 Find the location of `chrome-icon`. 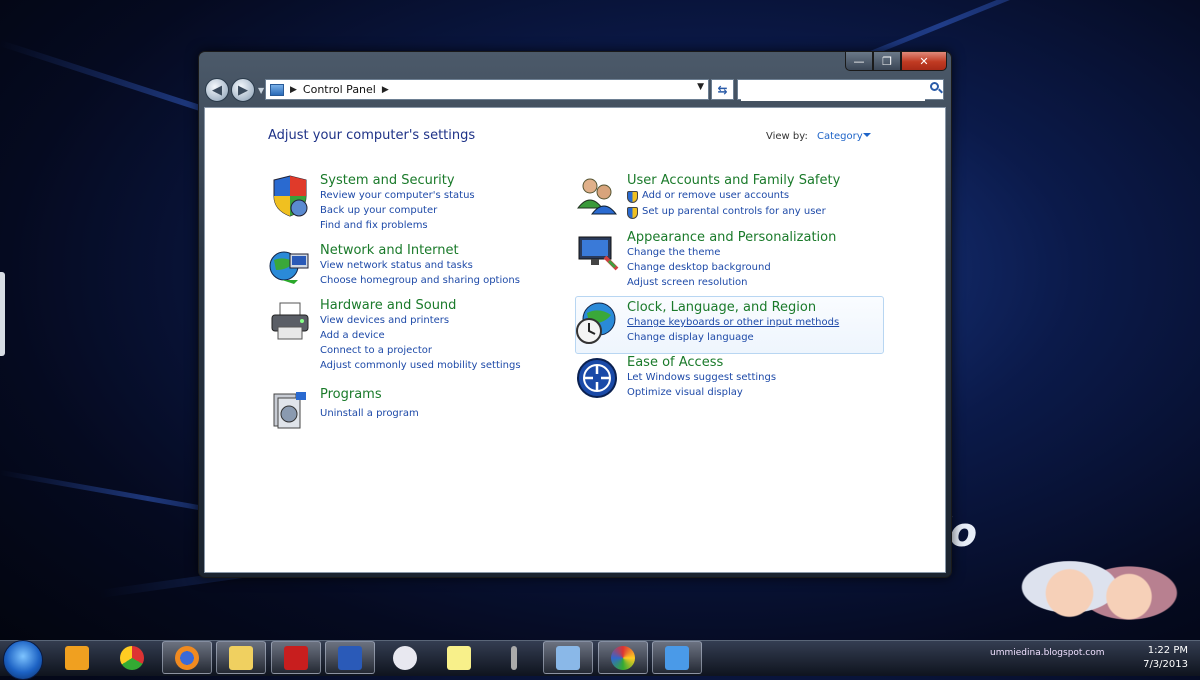

chrome-icon is located at coordinates (132, 657).